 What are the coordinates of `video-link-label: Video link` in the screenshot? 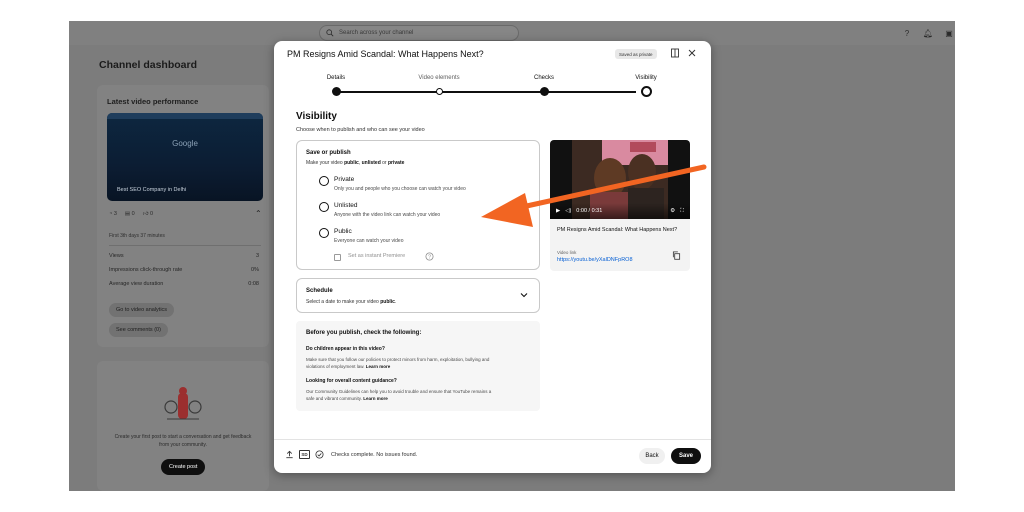 It's located at (567, 252).